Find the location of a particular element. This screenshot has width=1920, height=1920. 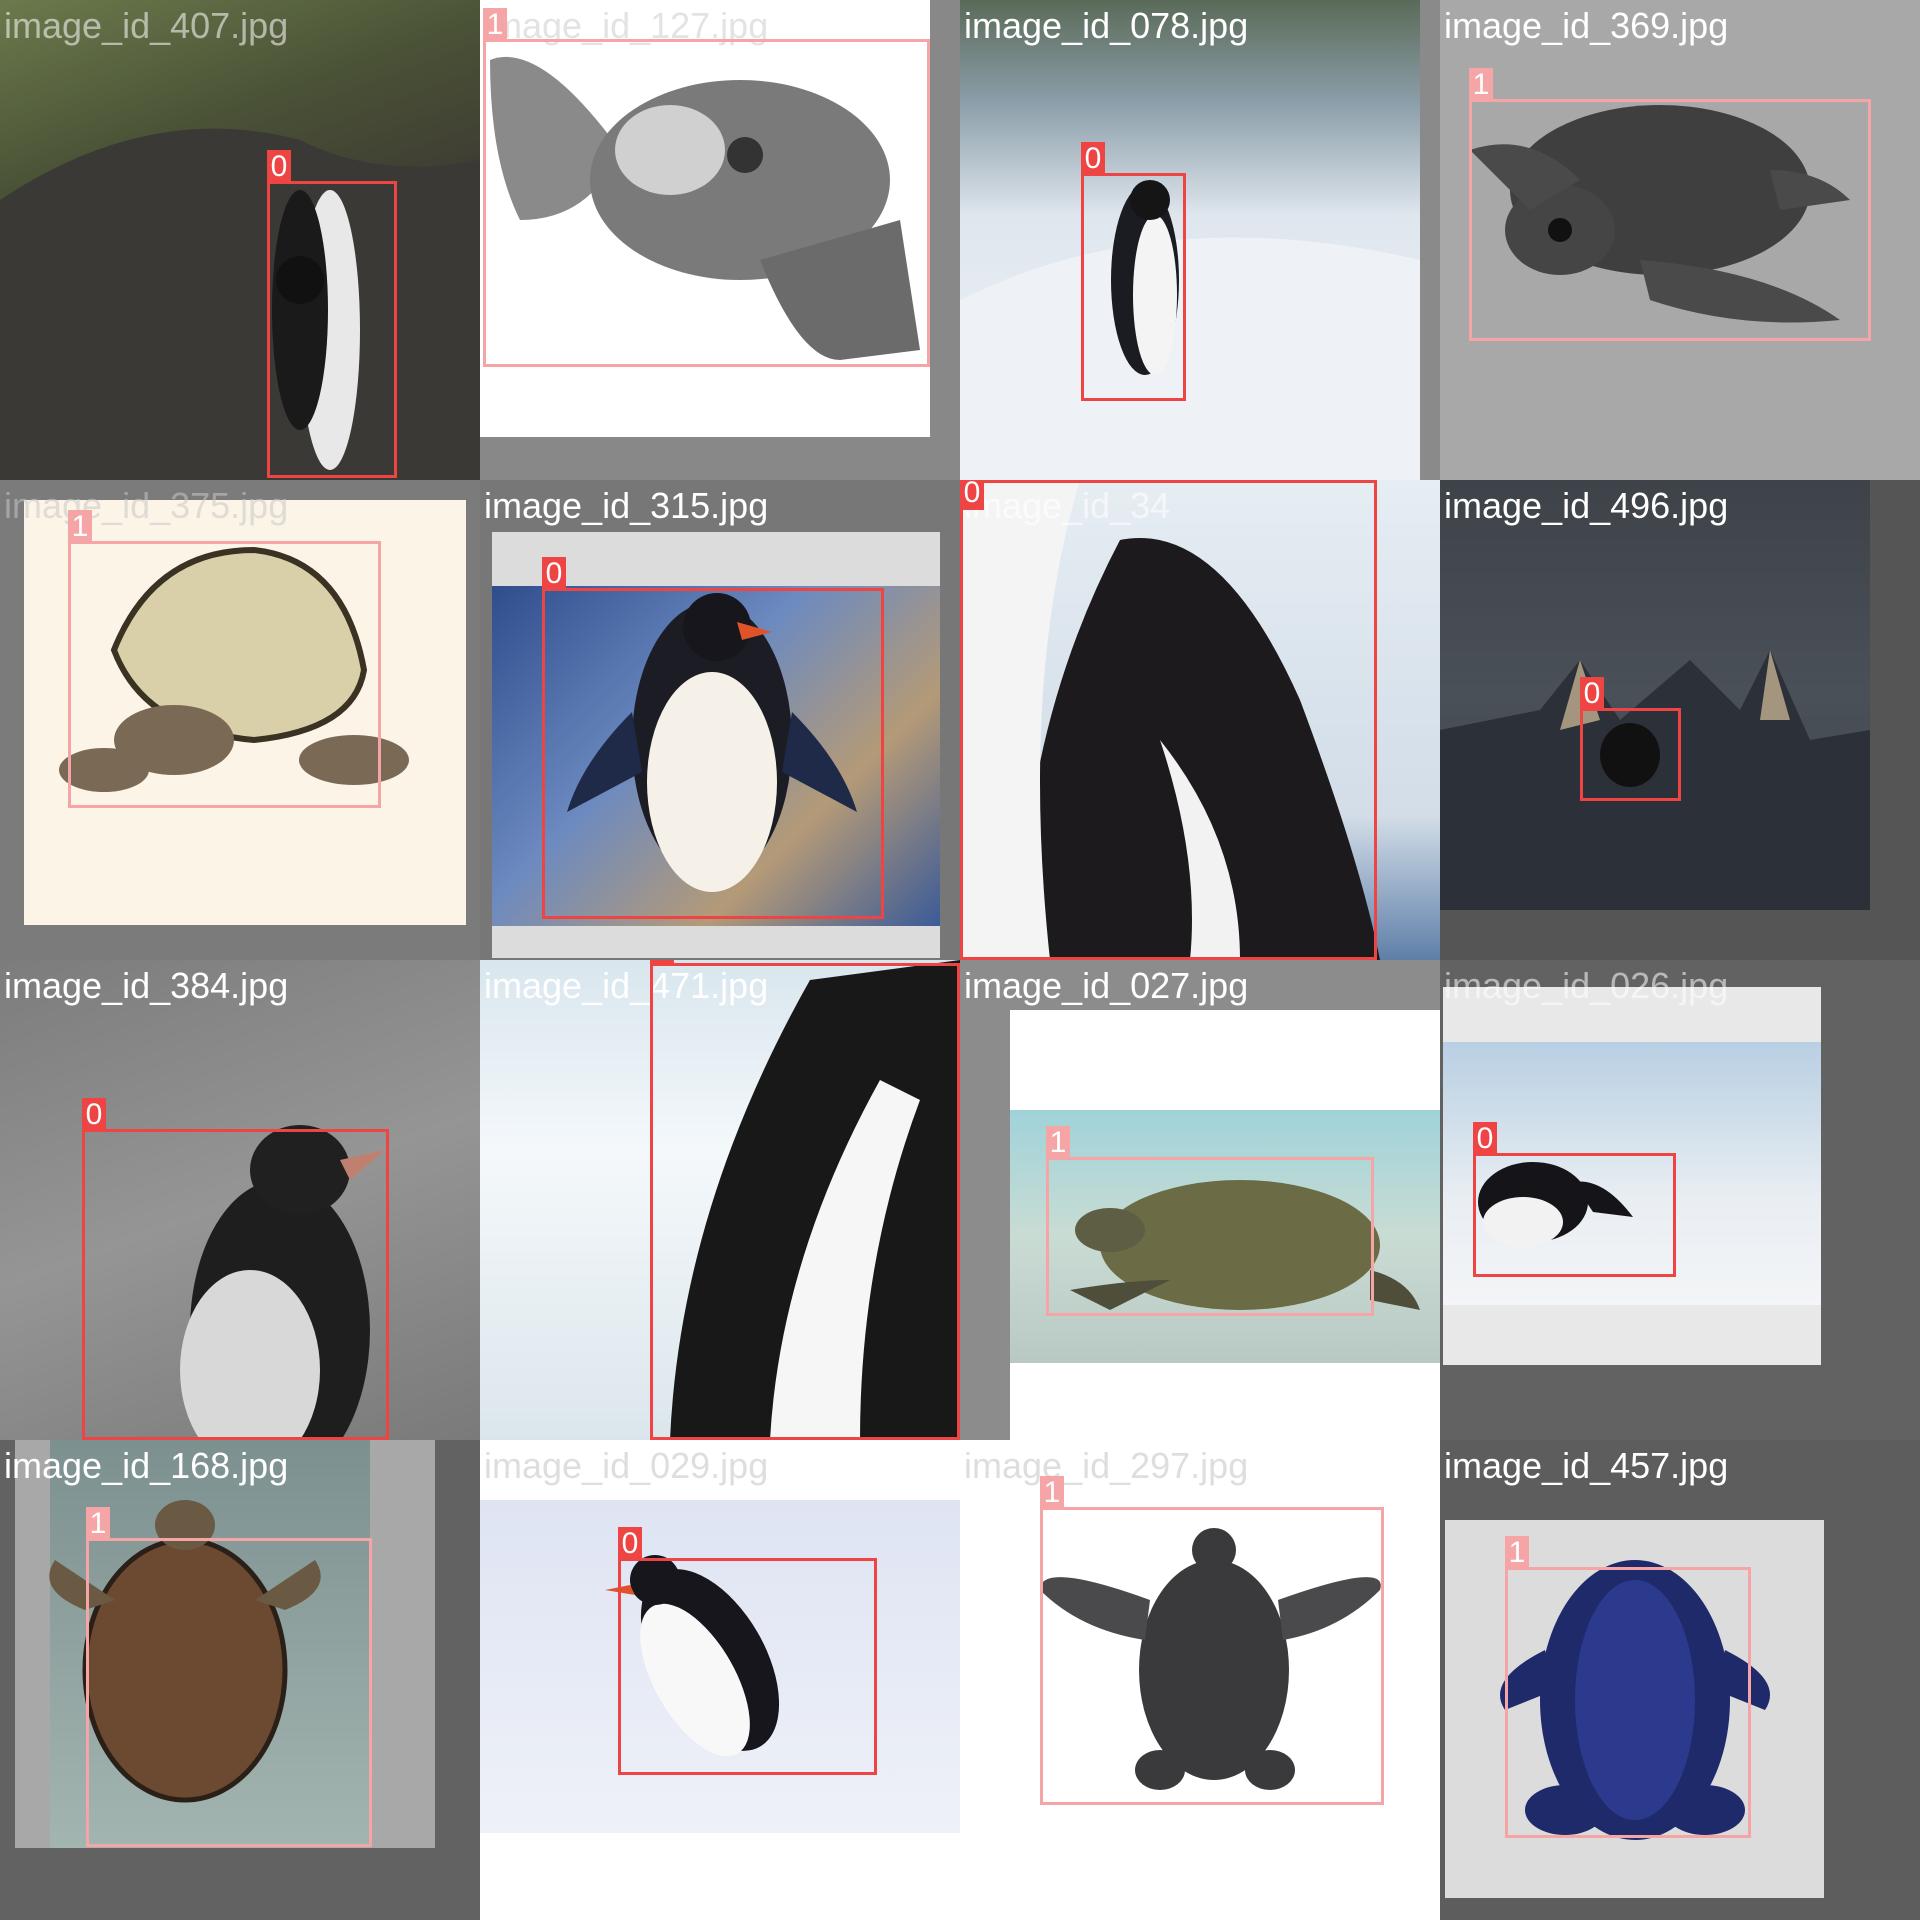

file-name-label: image_id_029.jpg is located at coordinates (626, 1465).